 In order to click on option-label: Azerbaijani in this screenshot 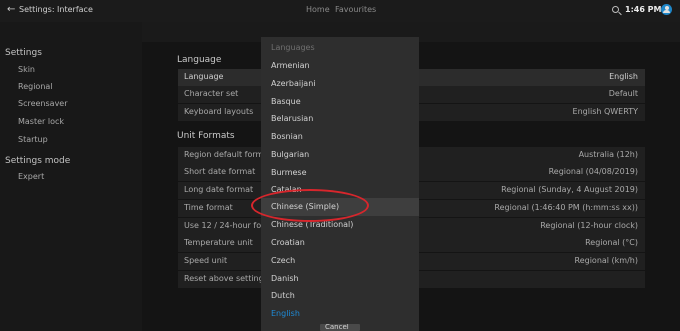, I will do `click(293, 83)`.